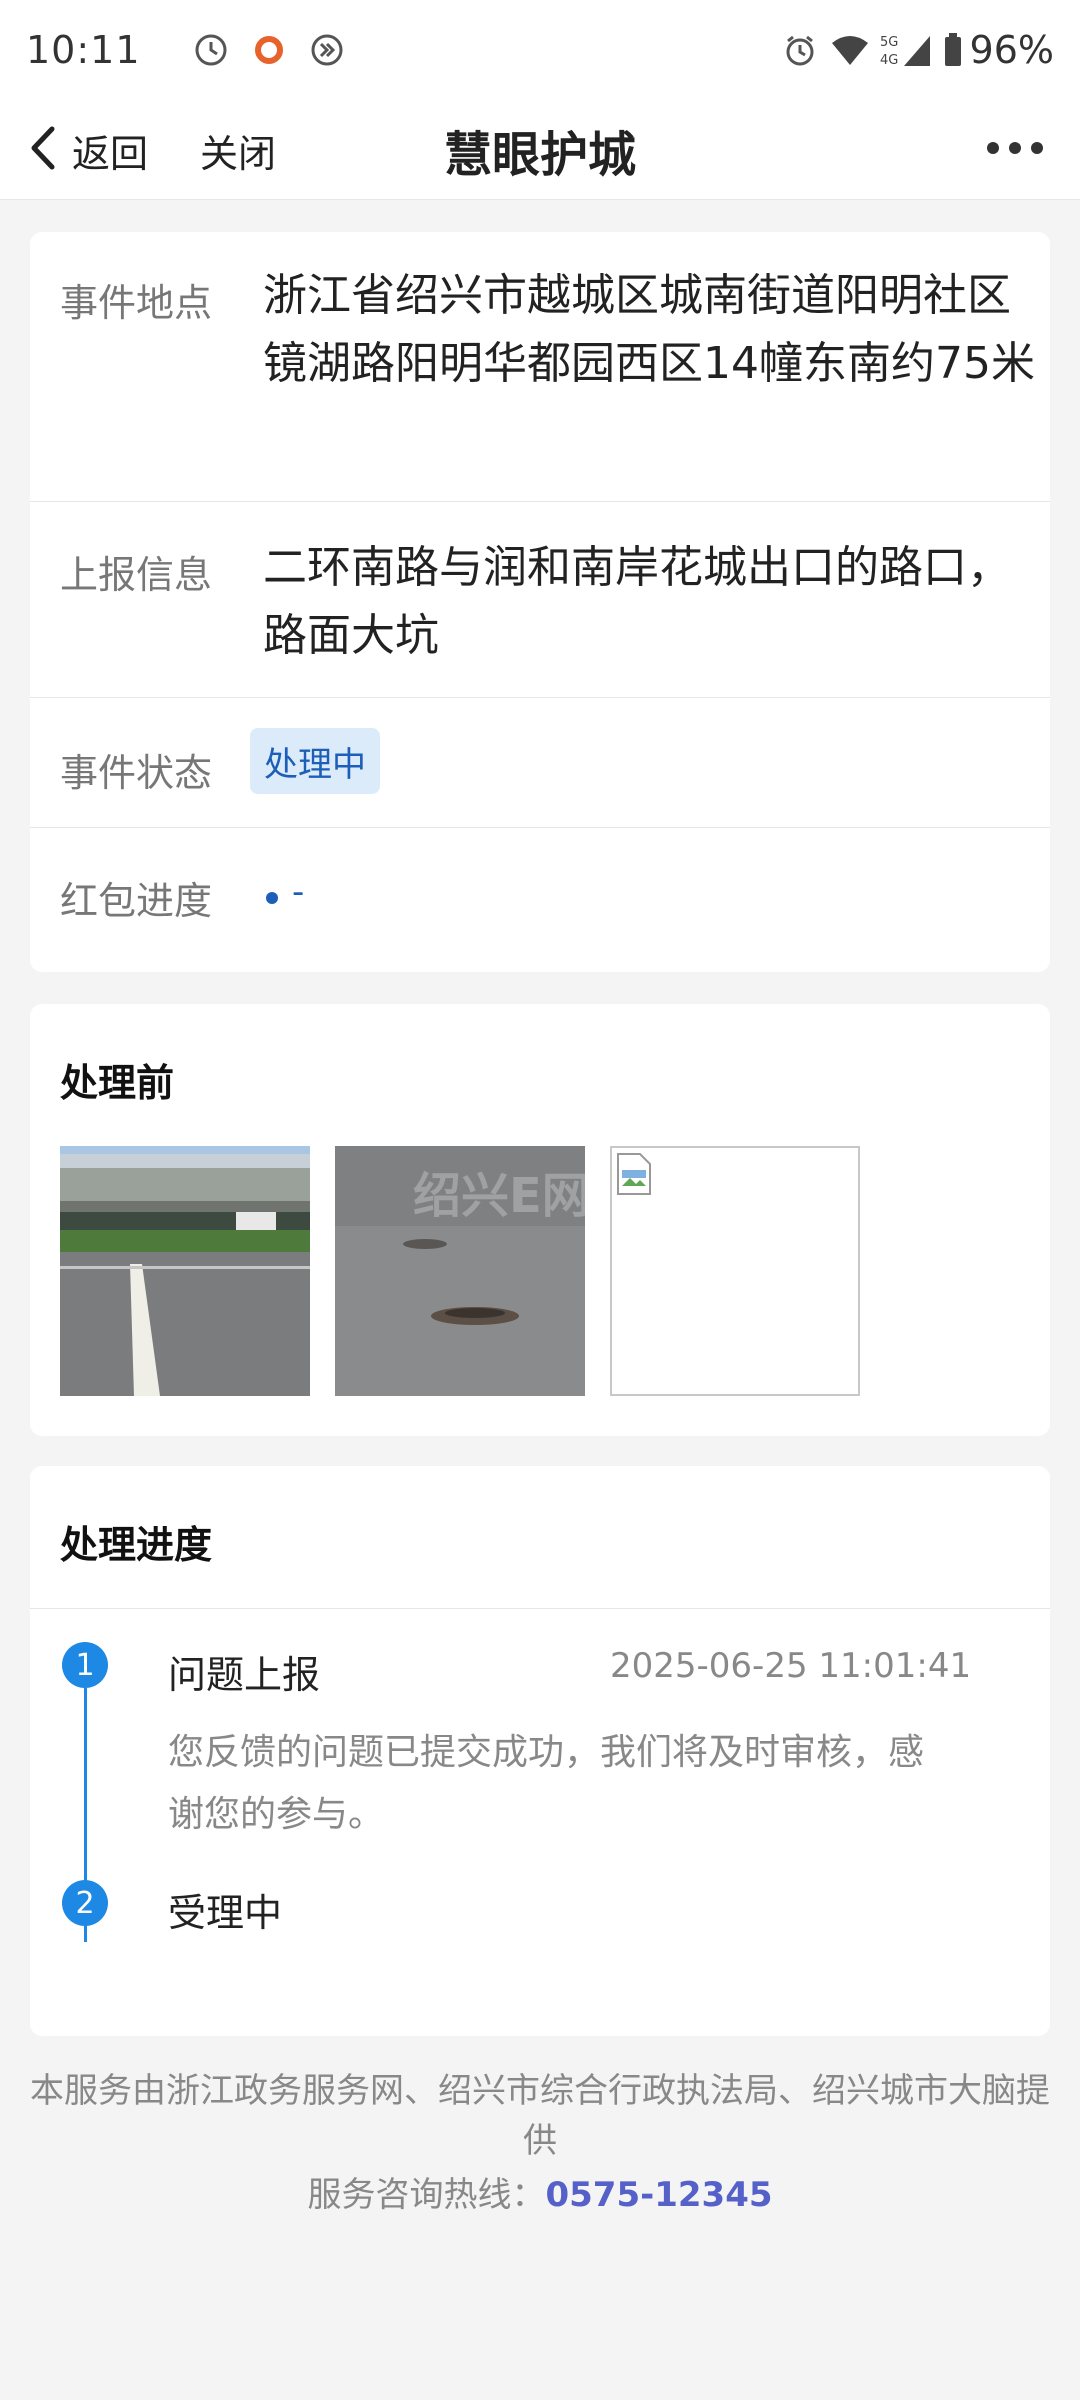 Image resolution: width=1080 pixels, height=2400 pixels. I want to click on status-label: 事件状态, so click(136, 773).